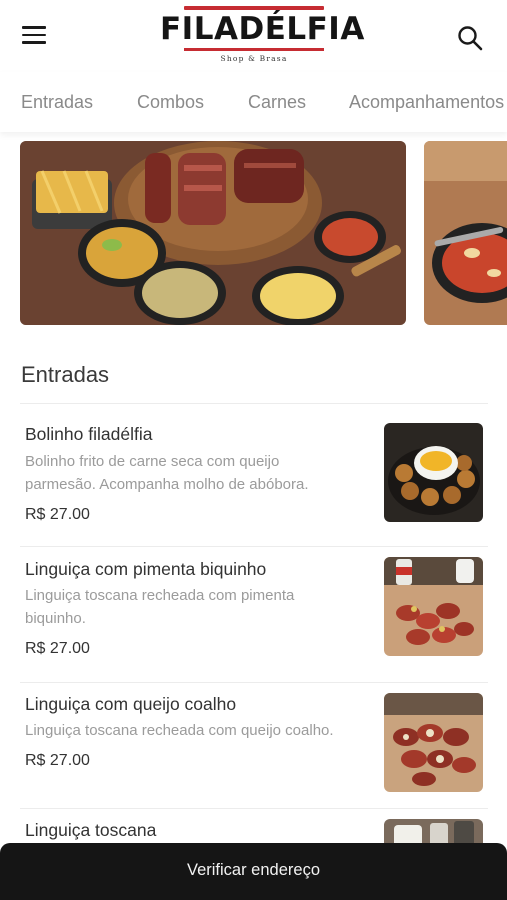 The width and height of the screenshot is (507, 900). I want to click on banner-image-next, so click(465, 233).